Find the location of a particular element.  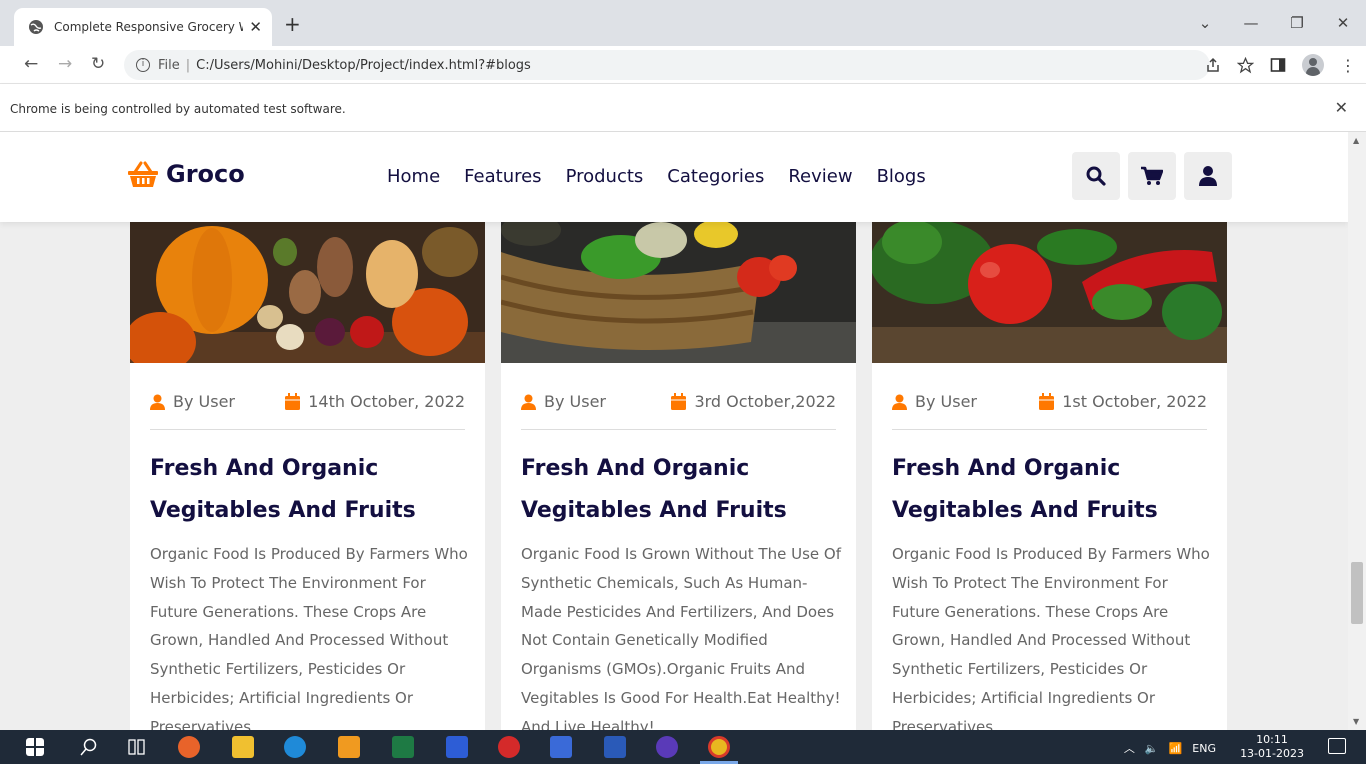

blog-meta: By User 1st October, 2022 is located at coordinates (1049, 411).